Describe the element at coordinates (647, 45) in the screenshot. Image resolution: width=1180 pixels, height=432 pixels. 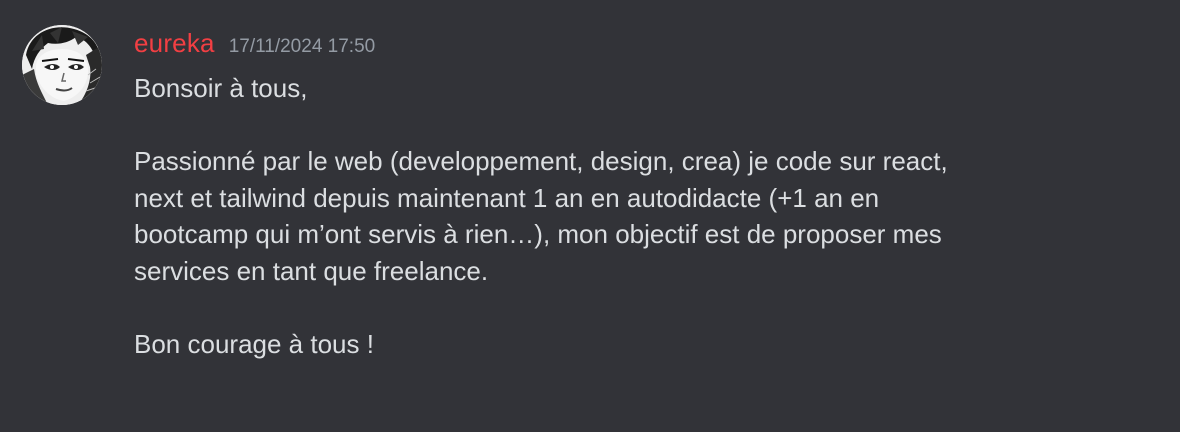
I see `message-header: eureka 17/11/2024 17:50` at that location.